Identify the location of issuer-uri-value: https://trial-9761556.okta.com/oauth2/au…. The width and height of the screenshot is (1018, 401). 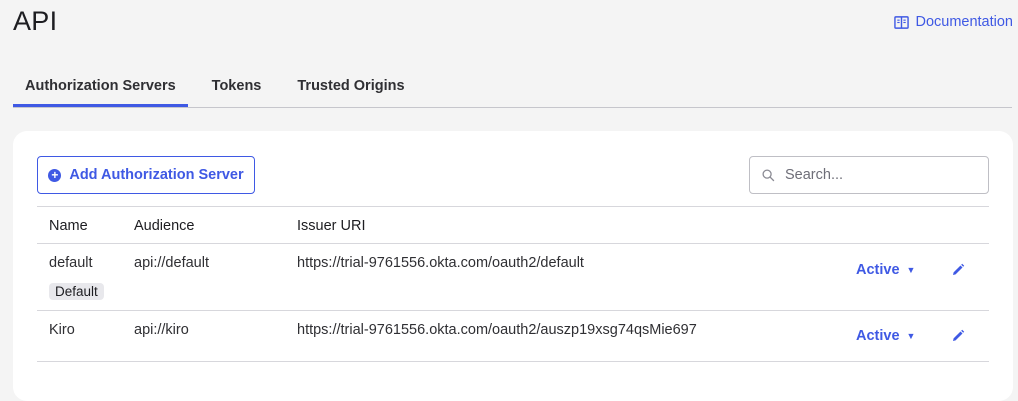
(497, 330).